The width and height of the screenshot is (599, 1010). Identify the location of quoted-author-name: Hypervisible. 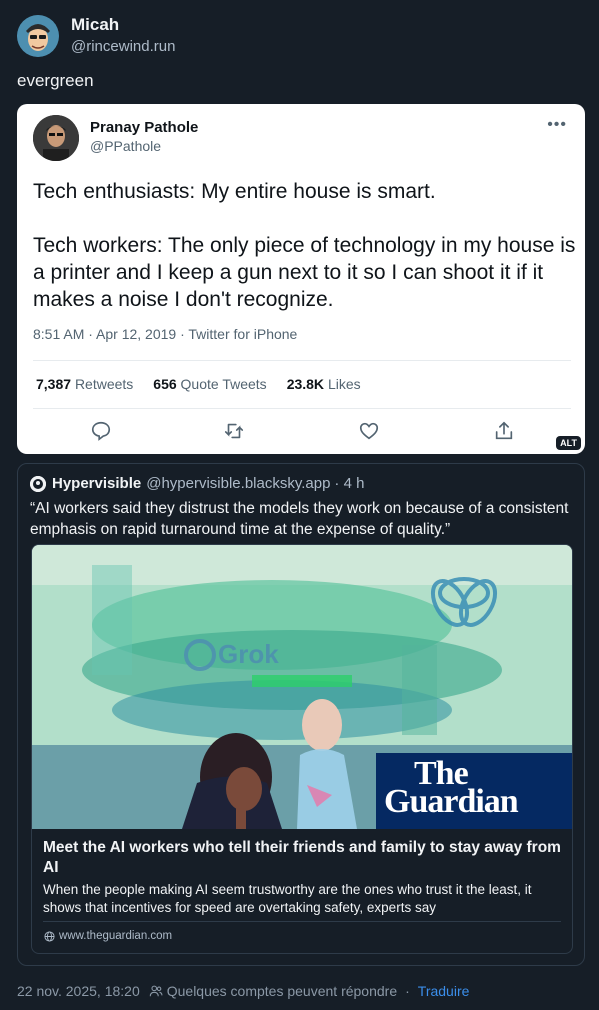
(97, 483).